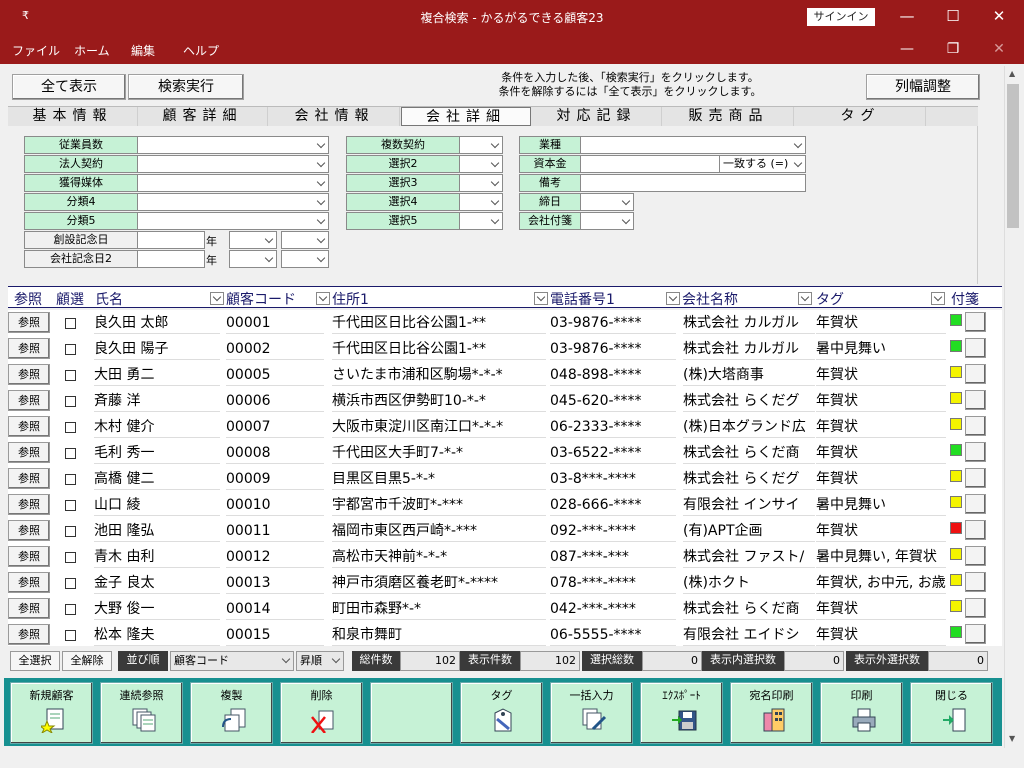 This screenshot has height=768, width=1024. Describe the element at coordinates (321, 713) in the screenshot. I see `delete-button: 削除` at that location.